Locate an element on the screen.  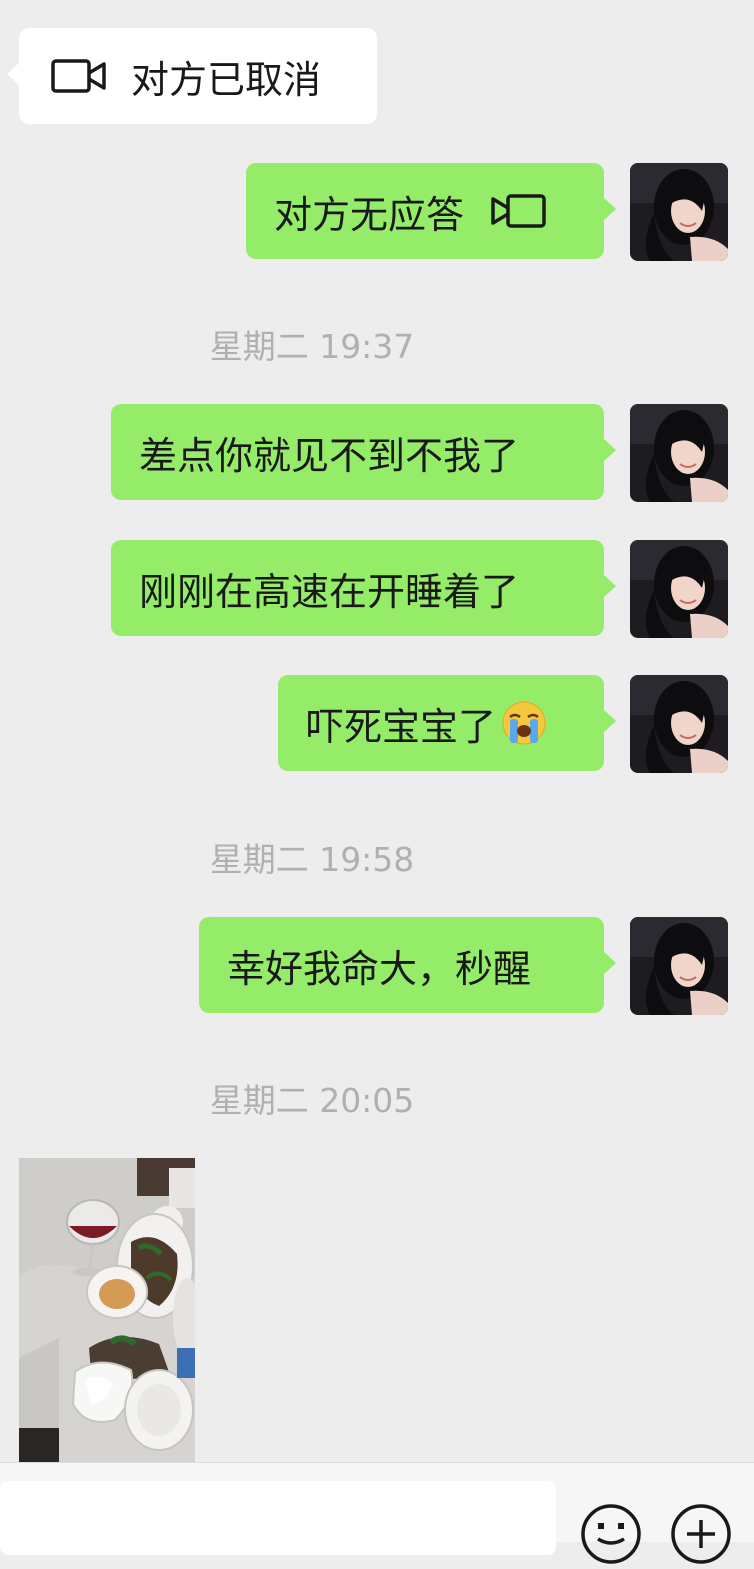
input-bar is located at coordinates (377, 1513).